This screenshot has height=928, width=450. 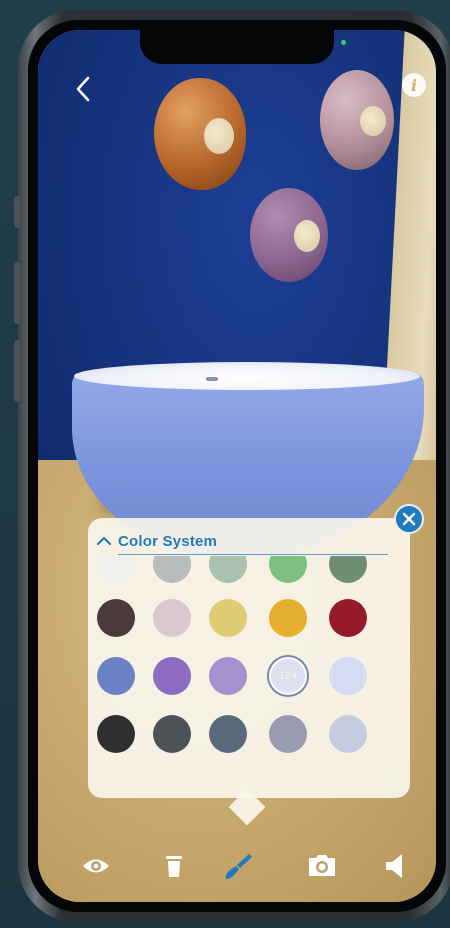 I want to click on close-icon, so click(x=409, y=519).